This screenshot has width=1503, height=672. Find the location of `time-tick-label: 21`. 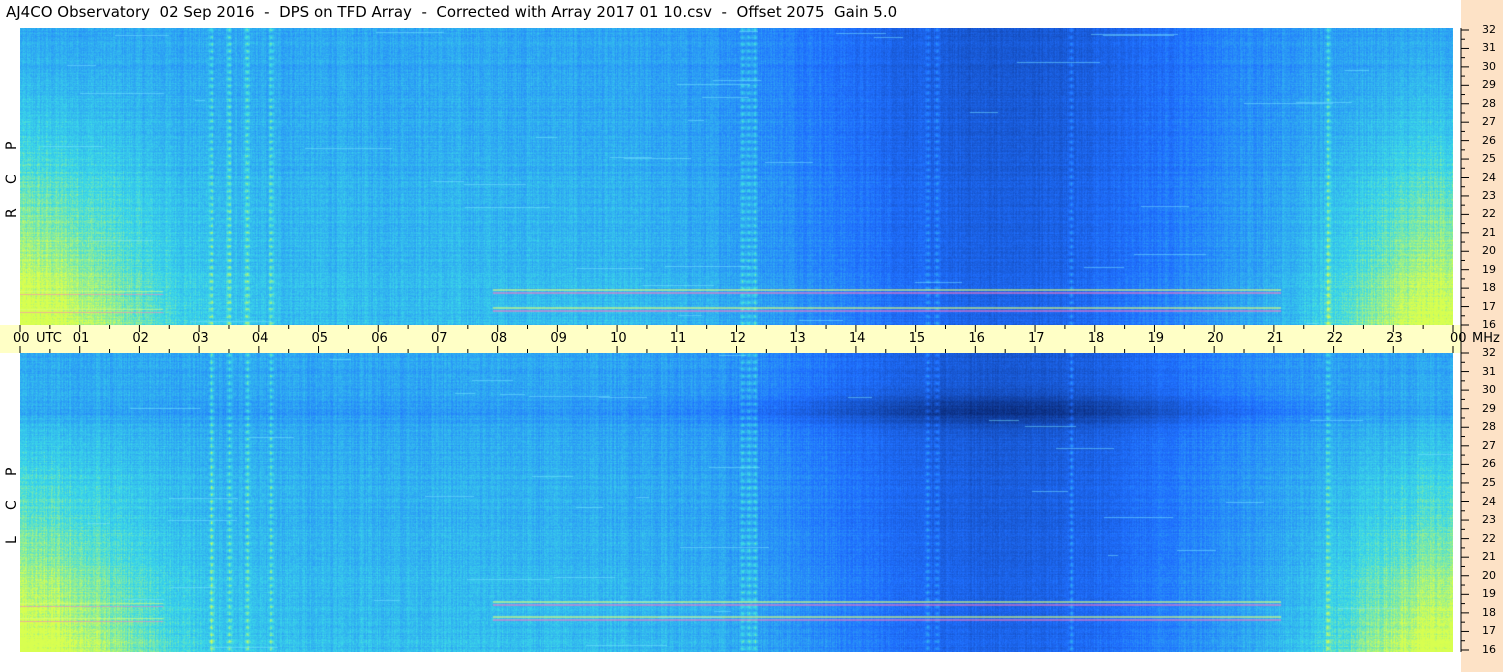

time-tick-label: 21 is located at coordinates (1275, 338).